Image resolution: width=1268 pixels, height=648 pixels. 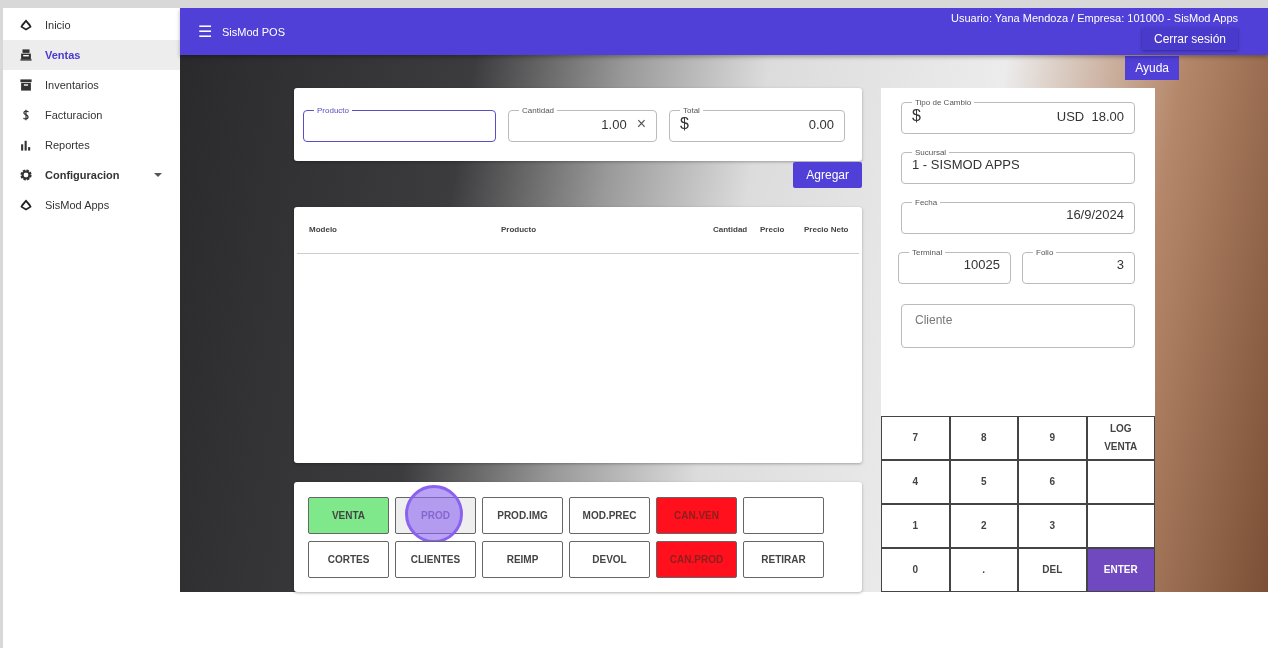 I want to click on field-label: Sucursal, so click(x=931, y=152).